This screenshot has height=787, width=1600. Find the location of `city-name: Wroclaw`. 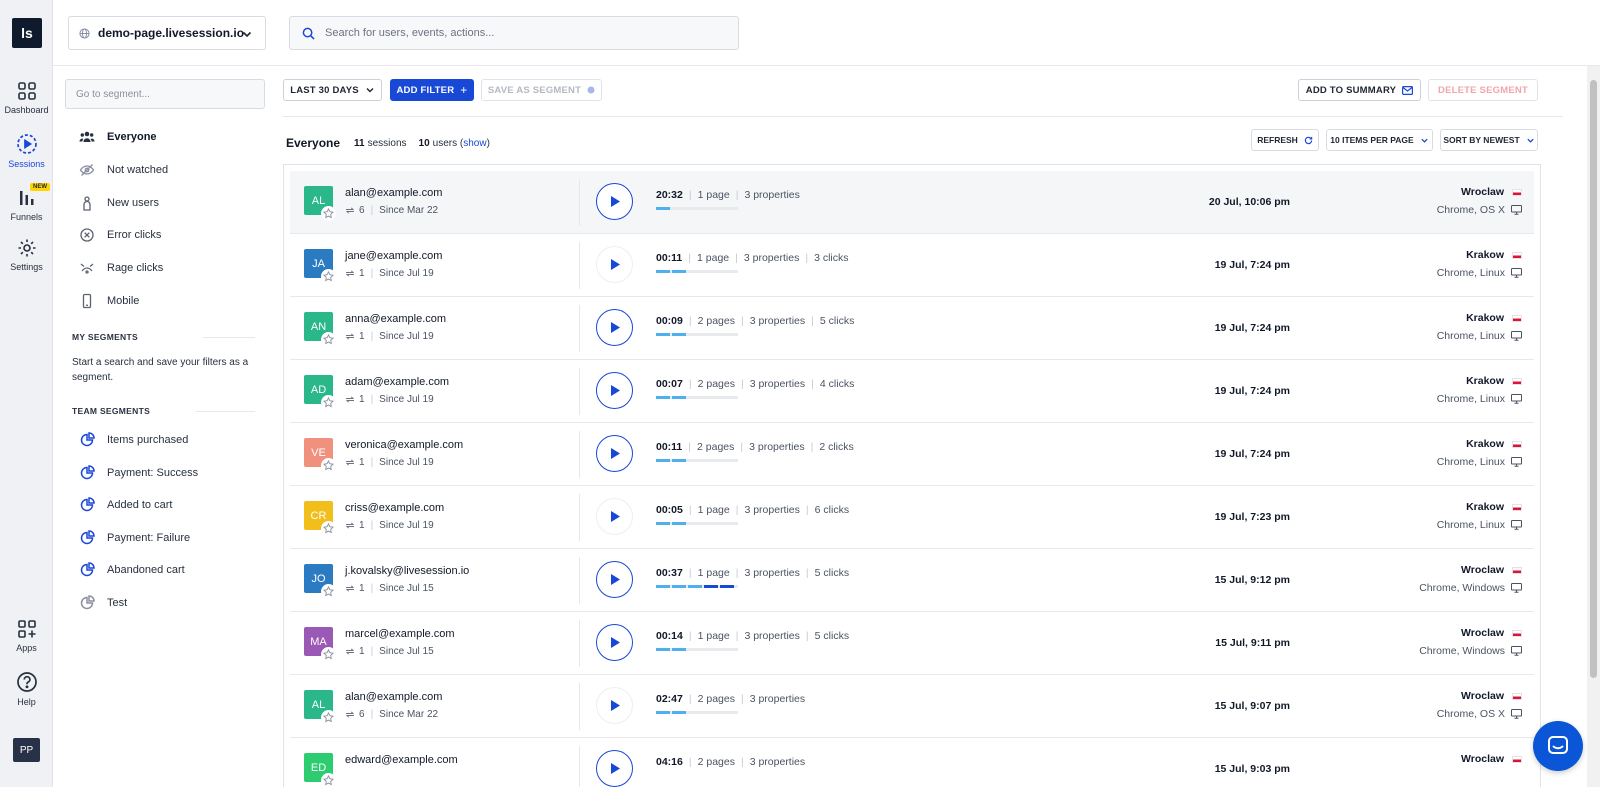

city-name: Wroclaw is located at coordinates (1482, 696).